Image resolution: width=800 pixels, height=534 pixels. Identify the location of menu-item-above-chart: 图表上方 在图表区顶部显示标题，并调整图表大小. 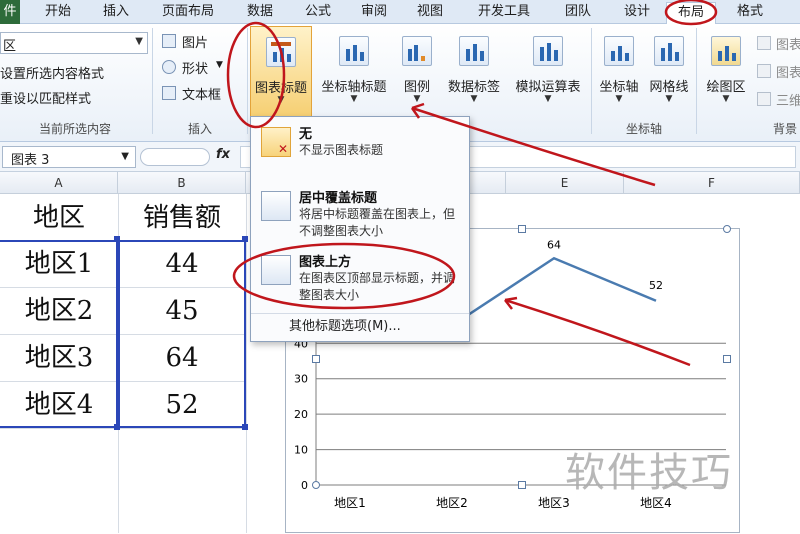
(360, 278).